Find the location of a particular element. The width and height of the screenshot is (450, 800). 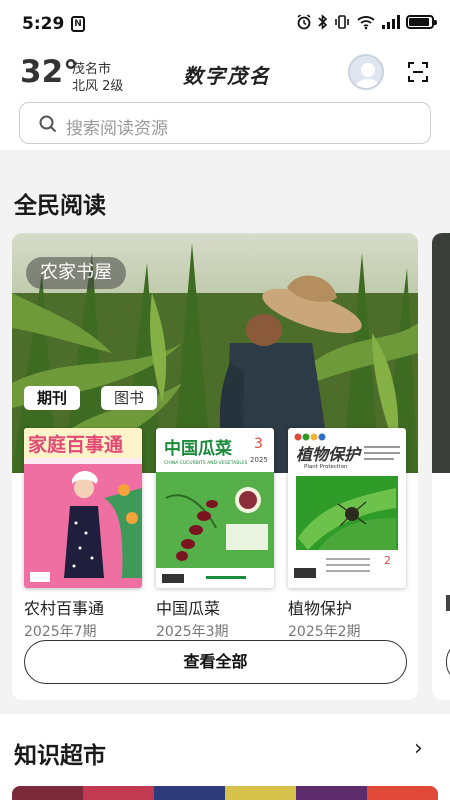

book-cover-subtitle: Plant Protection is located at coordinates (326, 467).